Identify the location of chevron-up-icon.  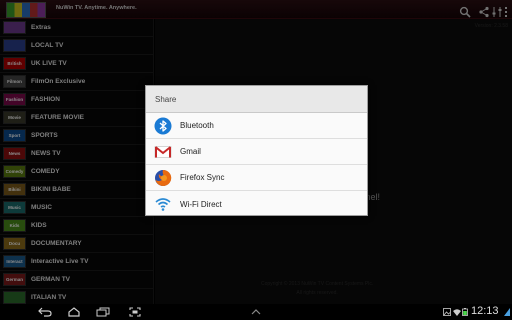
(256, 312).